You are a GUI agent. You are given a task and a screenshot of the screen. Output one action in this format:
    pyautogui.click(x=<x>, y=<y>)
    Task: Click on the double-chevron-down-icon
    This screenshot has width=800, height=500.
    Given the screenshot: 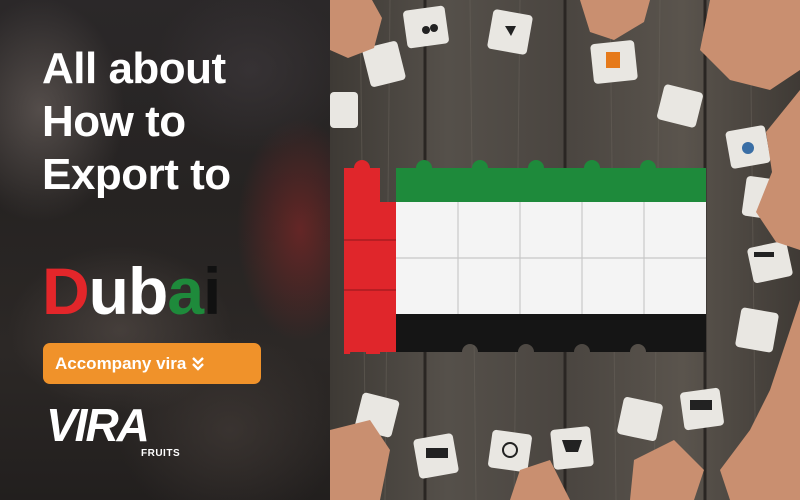 What is the action you would take?
    pyautogui.click(x=198, y=363)
    